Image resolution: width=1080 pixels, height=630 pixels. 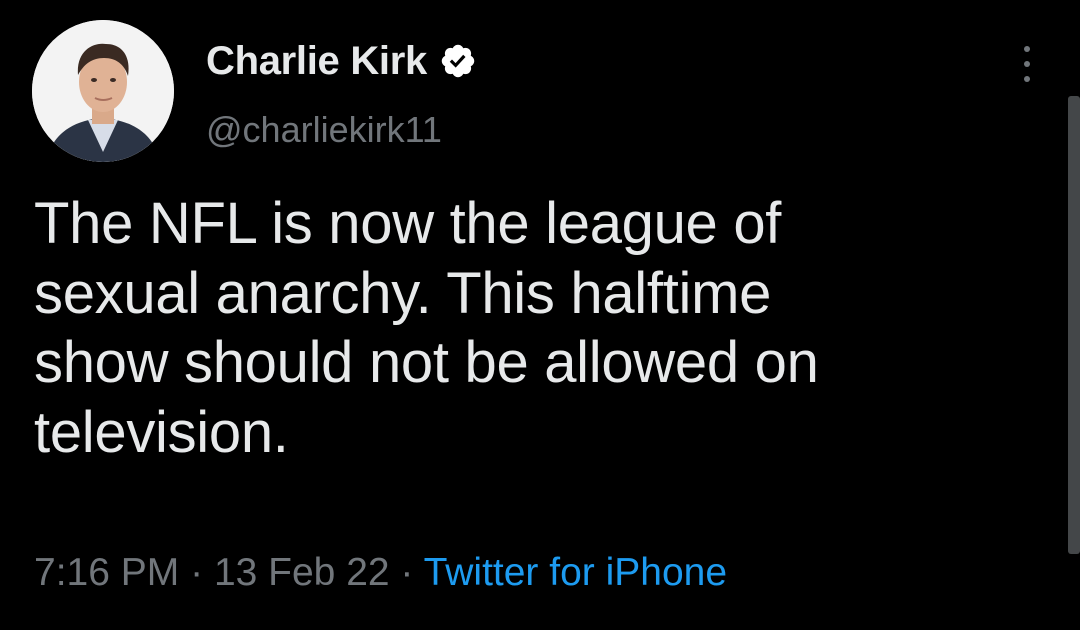 I want to click on author-name-row: Charlie Kirk, so click(x=341, y=61).